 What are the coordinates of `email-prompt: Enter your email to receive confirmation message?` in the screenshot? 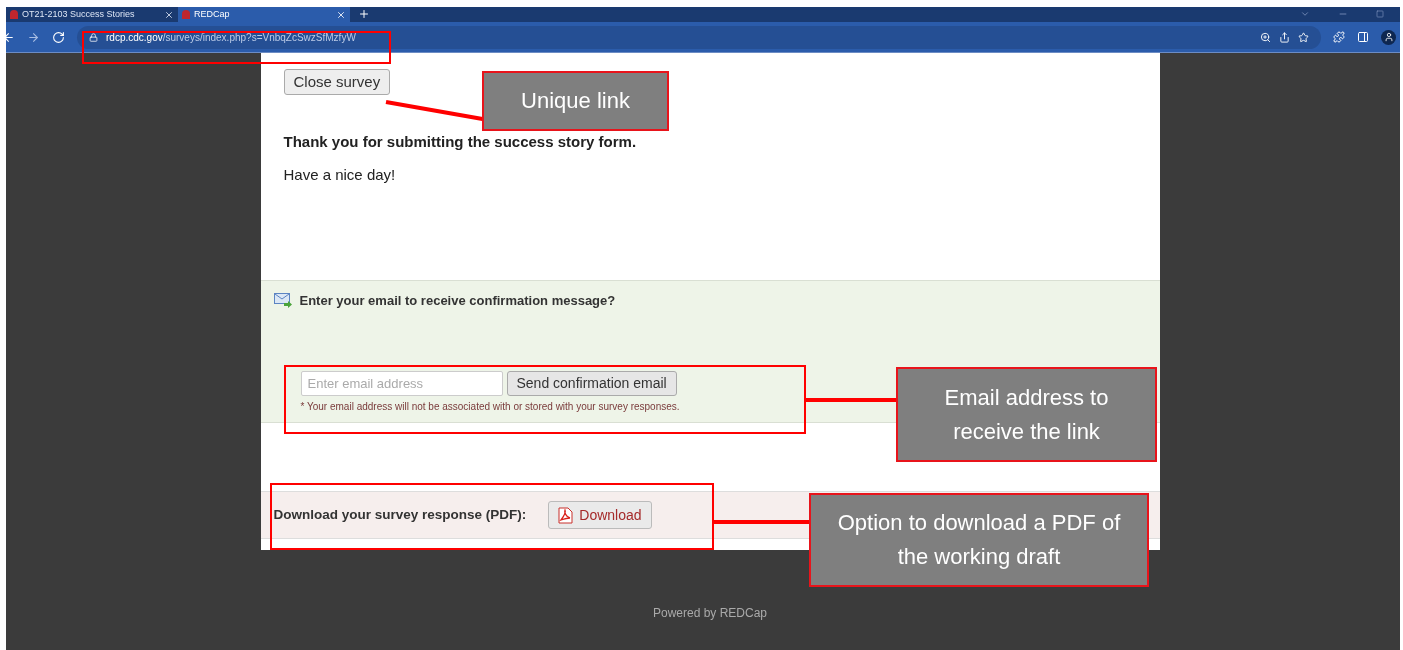 It's located at (457, 301).